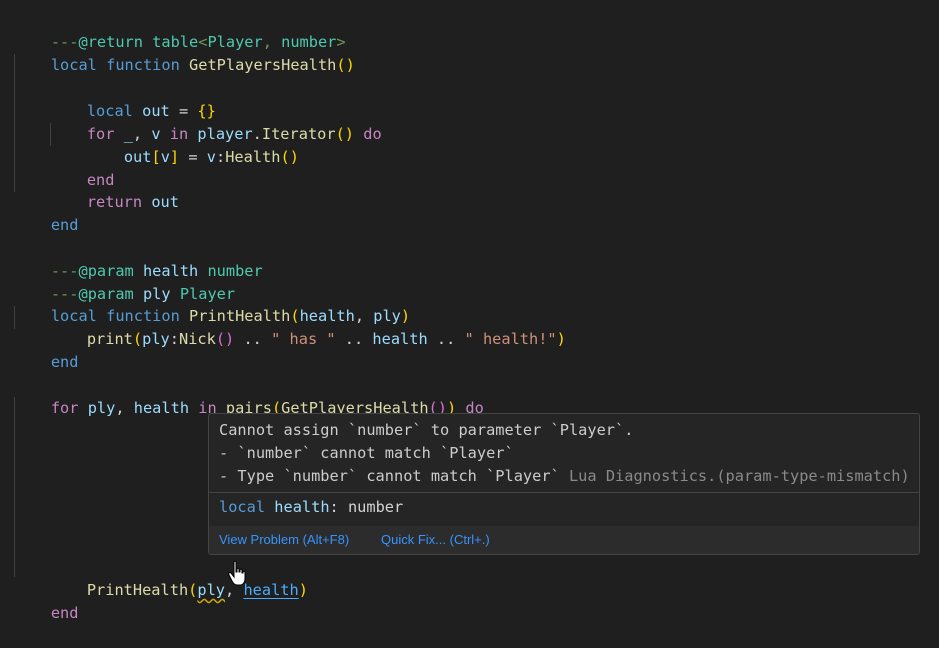  Describe the element at coordinates (64, 408) in the screenshot. I see `keyword: for` at that location.